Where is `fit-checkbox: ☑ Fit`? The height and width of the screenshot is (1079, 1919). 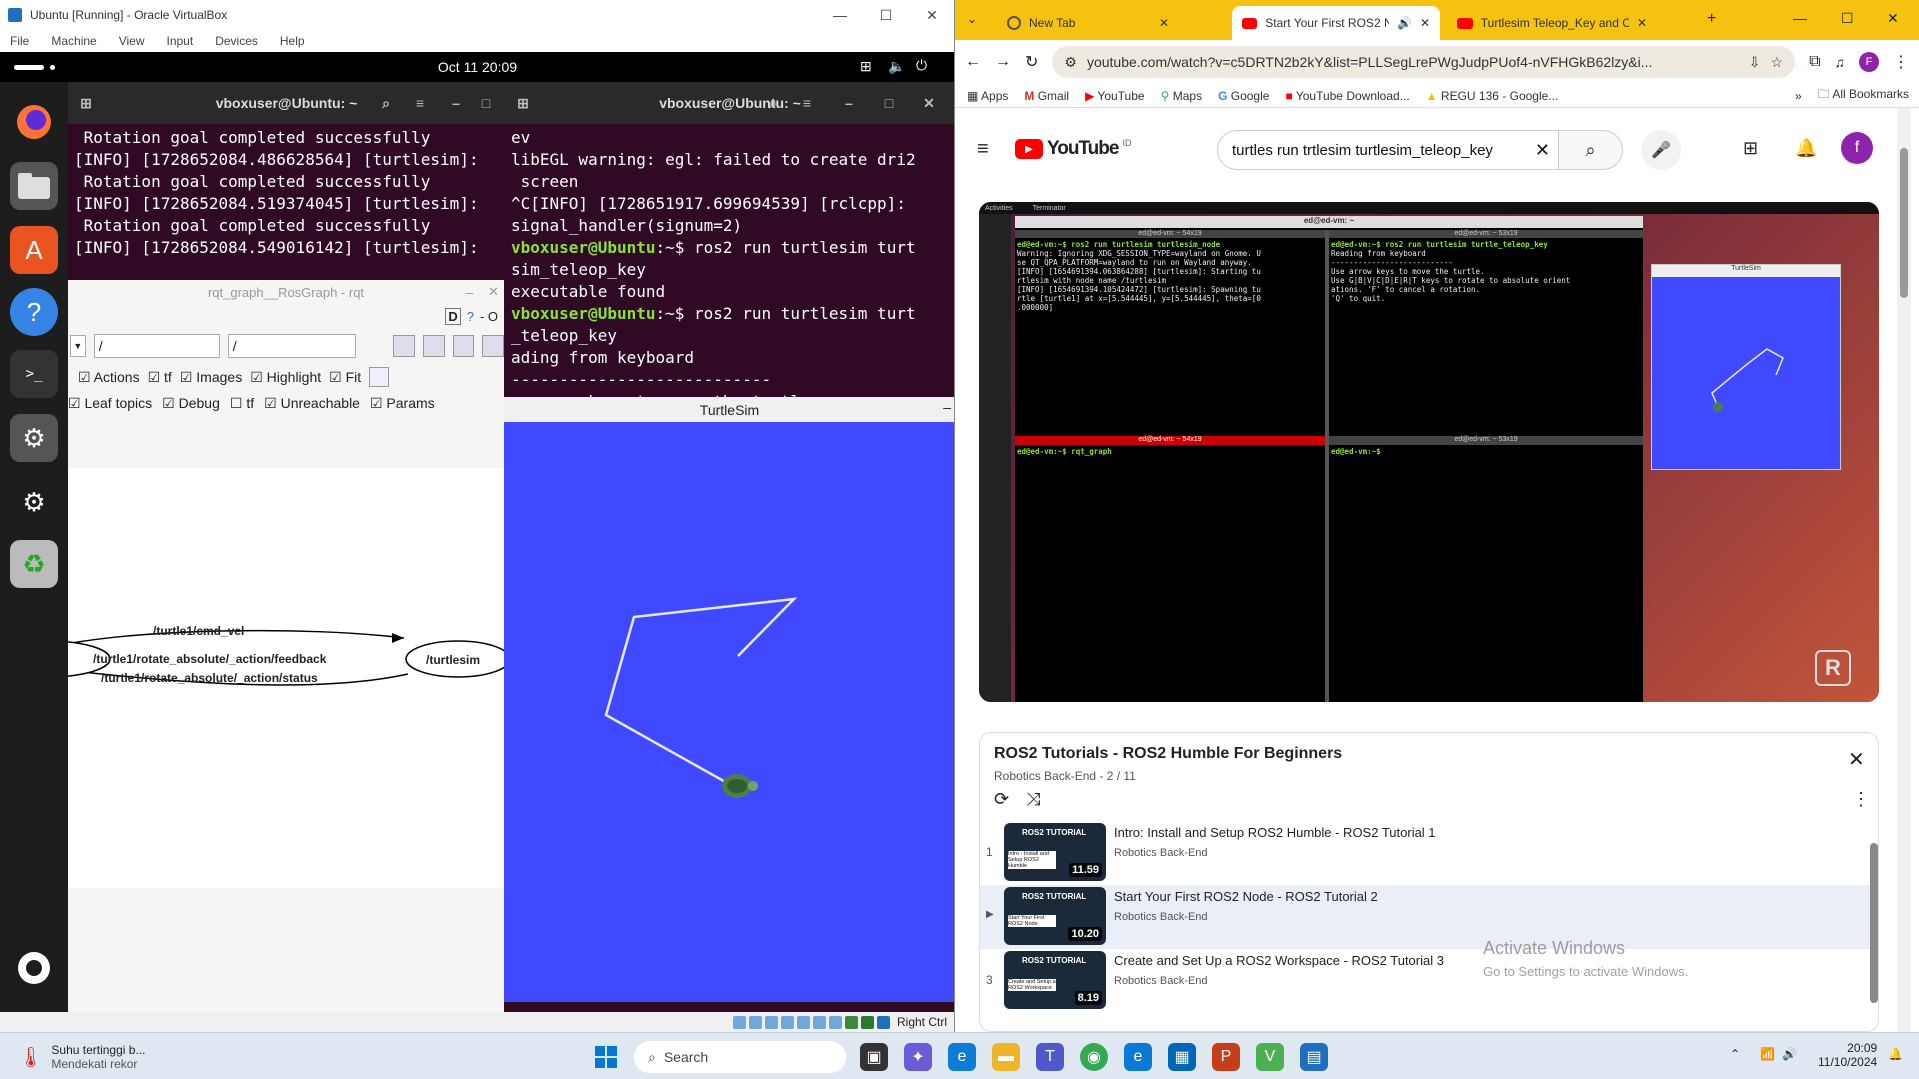 fit-checkbox: ☑ Fit is located at coordinates (345, 377).